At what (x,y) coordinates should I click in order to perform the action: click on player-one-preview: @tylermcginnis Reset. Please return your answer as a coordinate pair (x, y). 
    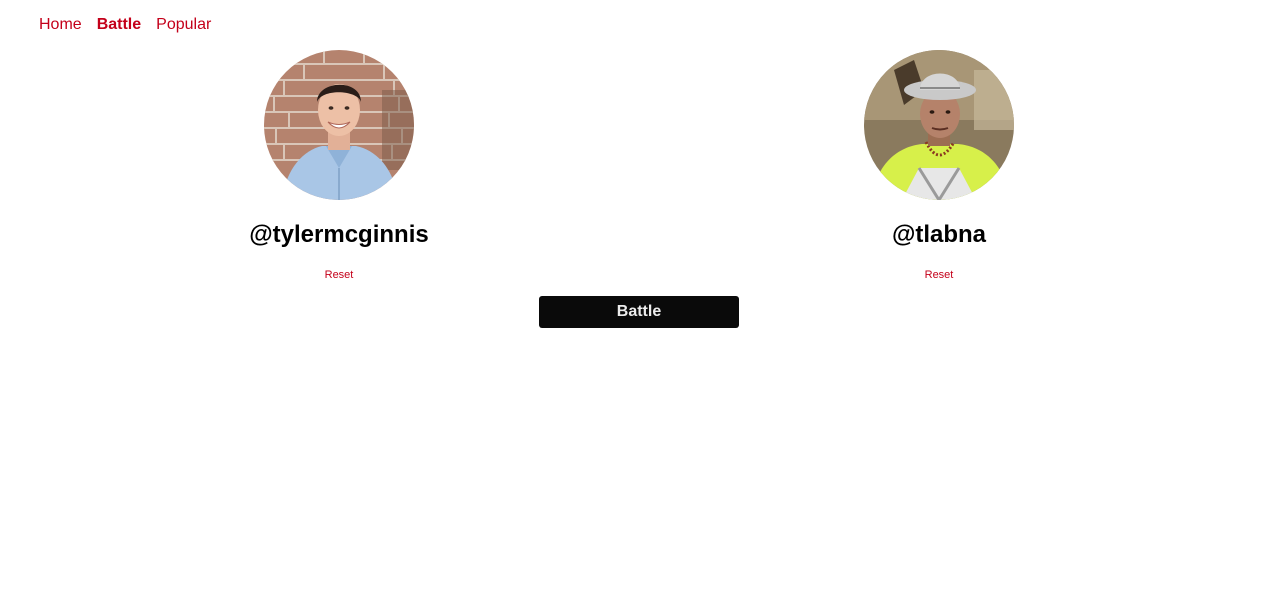
    Looking at the image, I should click on (339, 166).